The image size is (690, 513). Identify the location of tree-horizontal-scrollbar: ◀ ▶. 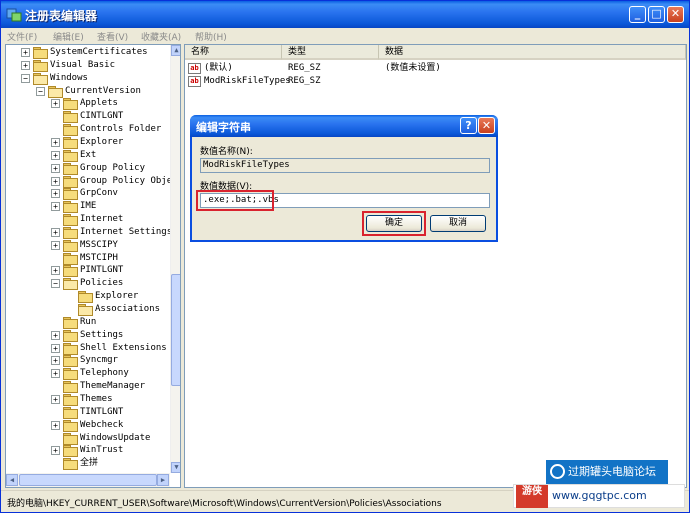
(88, 480).